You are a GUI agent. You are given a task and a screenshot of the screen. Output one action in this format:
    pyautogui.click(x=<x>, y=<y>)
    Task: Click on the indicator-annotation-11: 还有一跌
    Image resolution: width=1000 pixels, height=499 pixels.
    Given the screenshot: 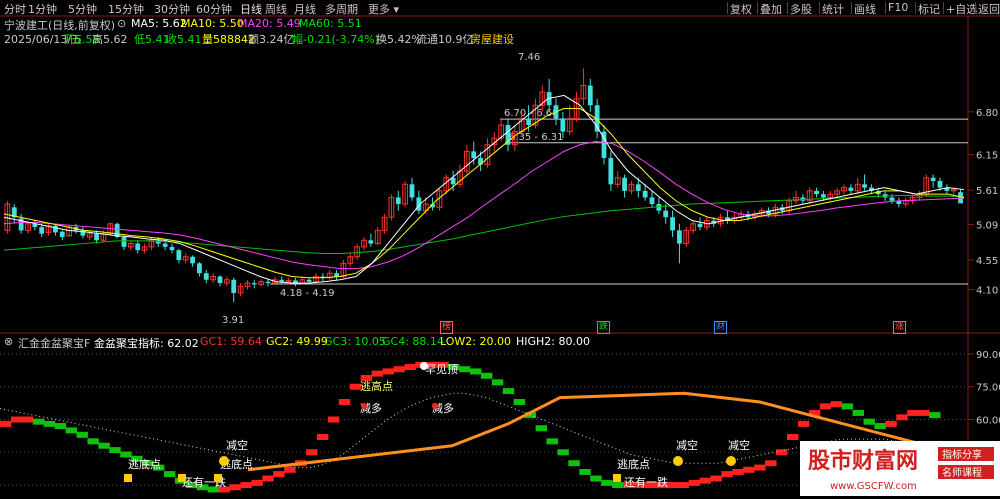 What is the action you would take?
    pyautogui.click(x=646, y=482)
    